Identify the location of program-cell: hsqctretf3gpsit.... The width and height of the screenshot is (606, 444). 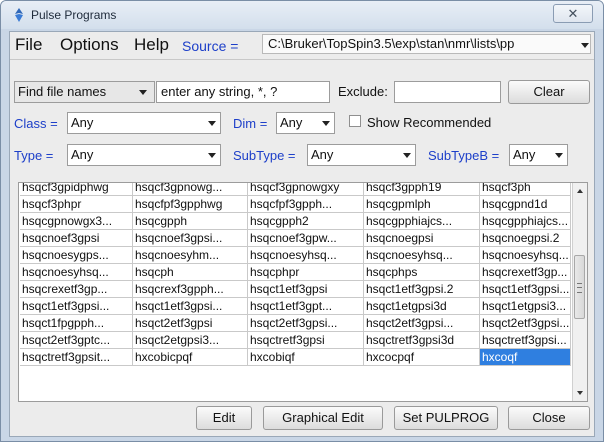
(76, 357).